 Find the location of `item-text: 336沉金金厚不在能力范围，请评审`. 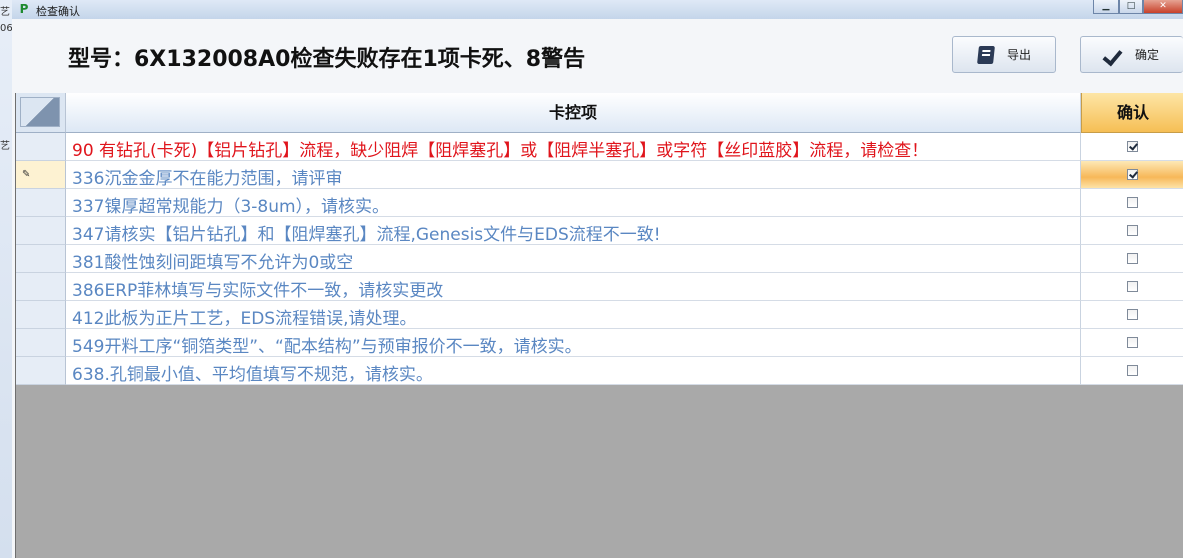

item-text: 336沉金金厚不在能力范围，请评审 is located at coordinates (207, 179).